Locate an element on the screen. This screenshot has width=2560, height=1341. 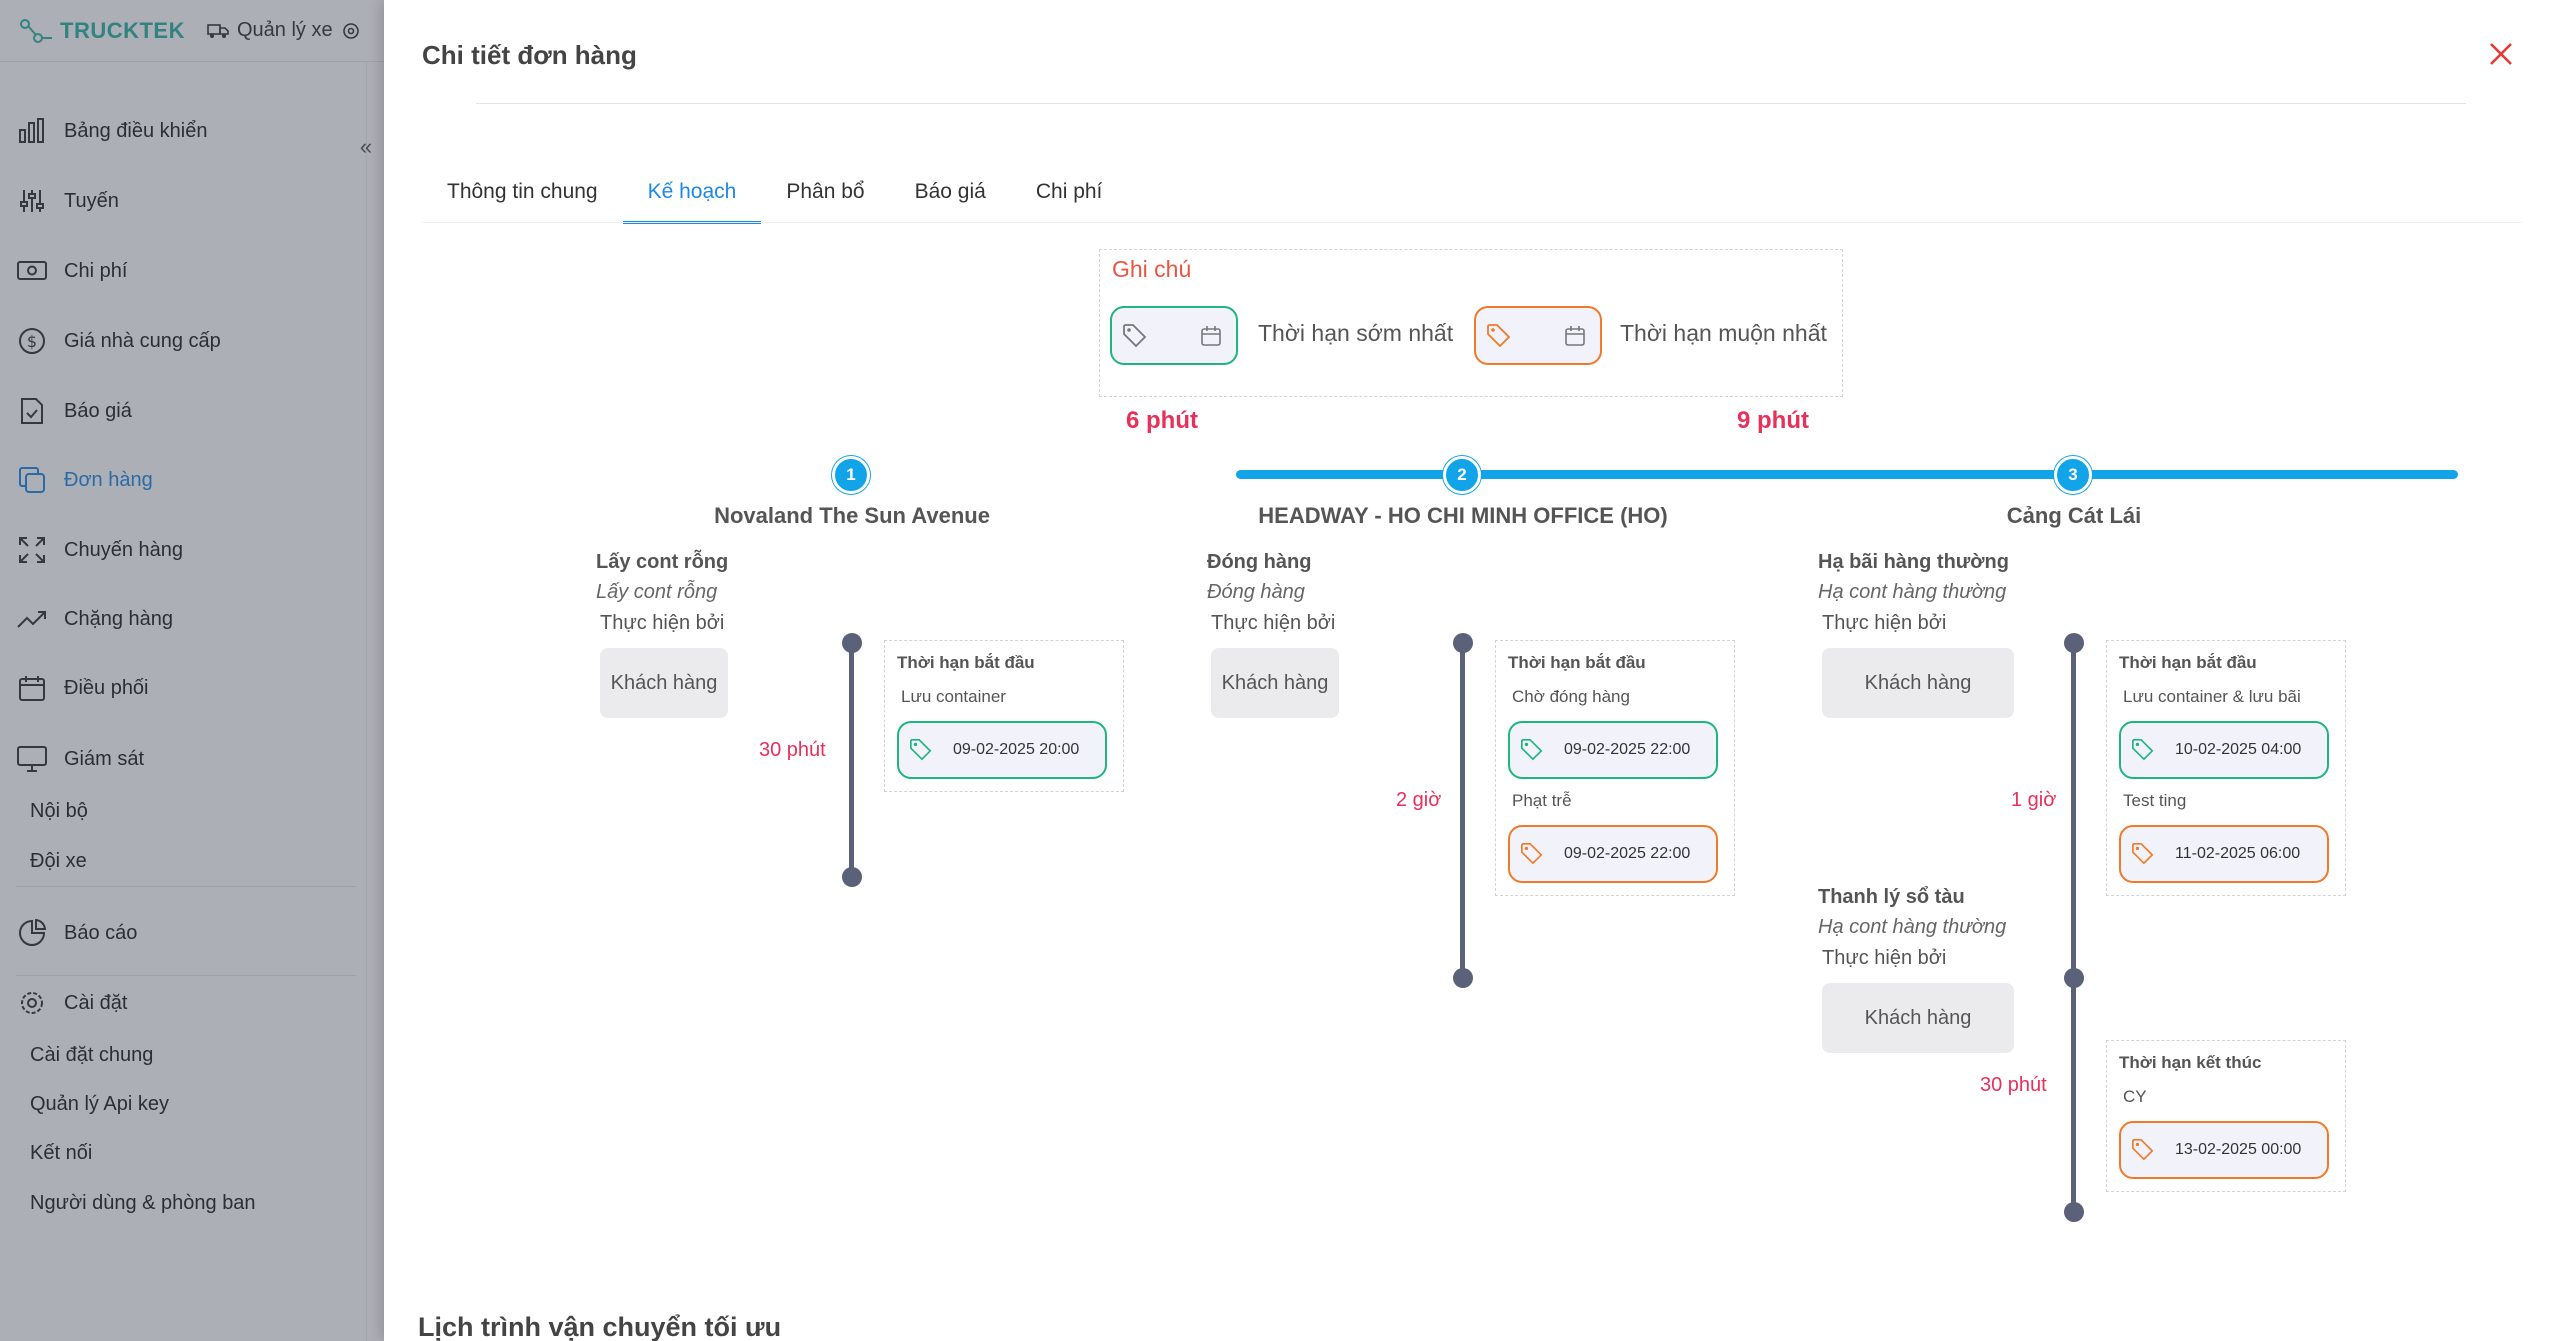
stop1-timeline-end is located at coordinates (852, 877).